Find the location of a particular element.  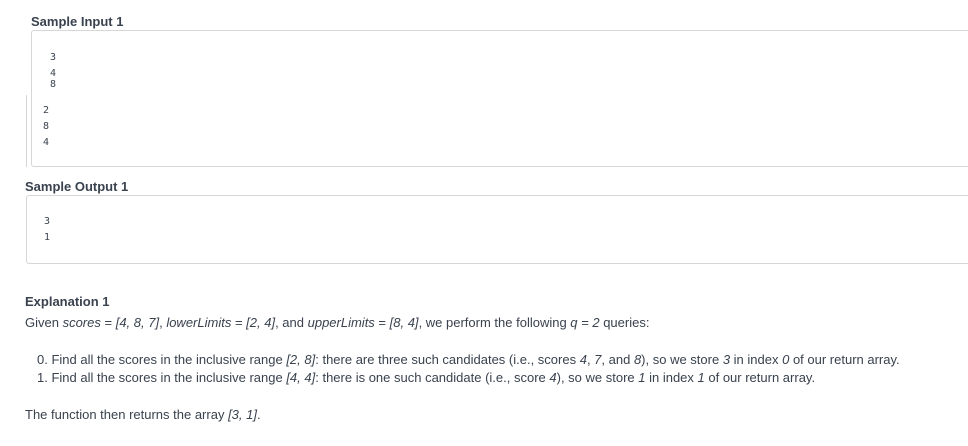

input-line: 3 is located at coordinates (53, 57).